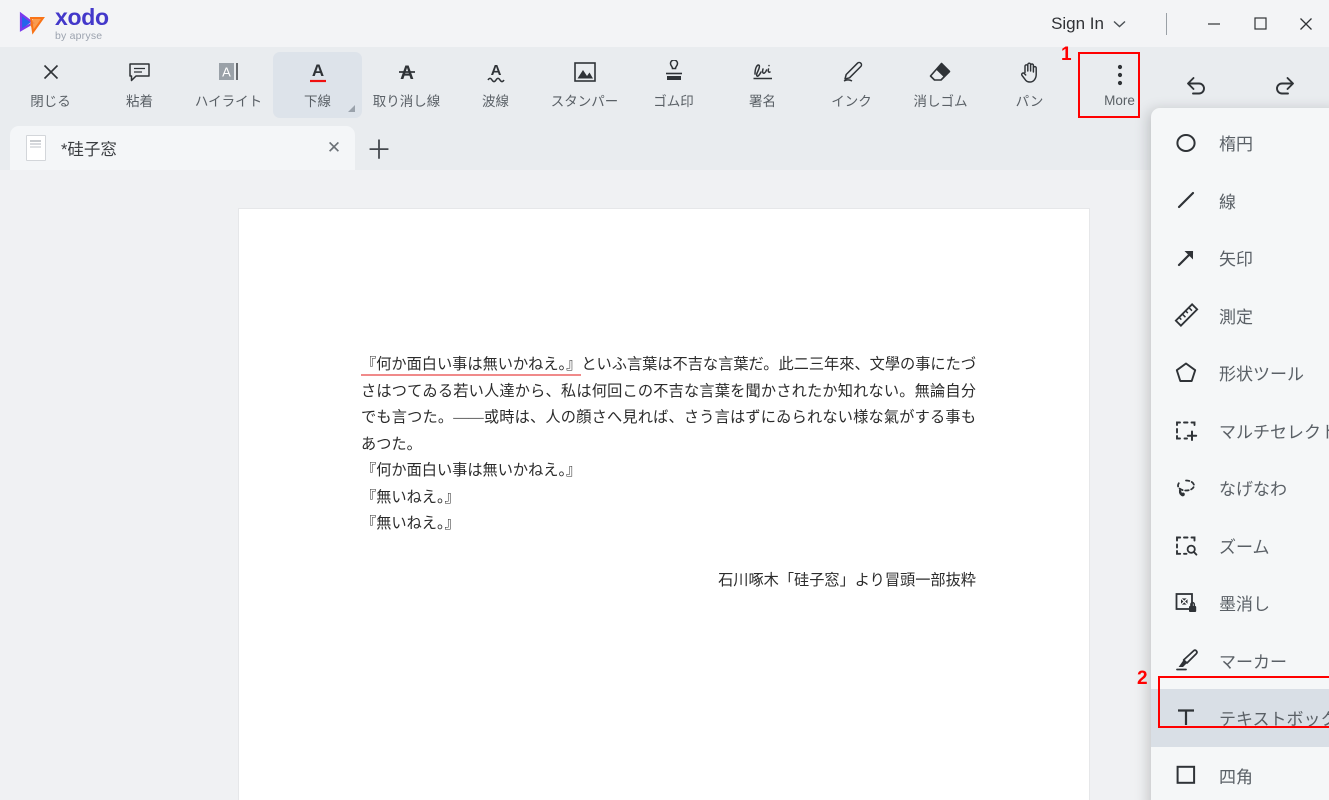  Describe the element at coordinates (471, 470) in the screenshot. I see `document-line-1: 『何か面白い事は無いかねえ。』` at that location.